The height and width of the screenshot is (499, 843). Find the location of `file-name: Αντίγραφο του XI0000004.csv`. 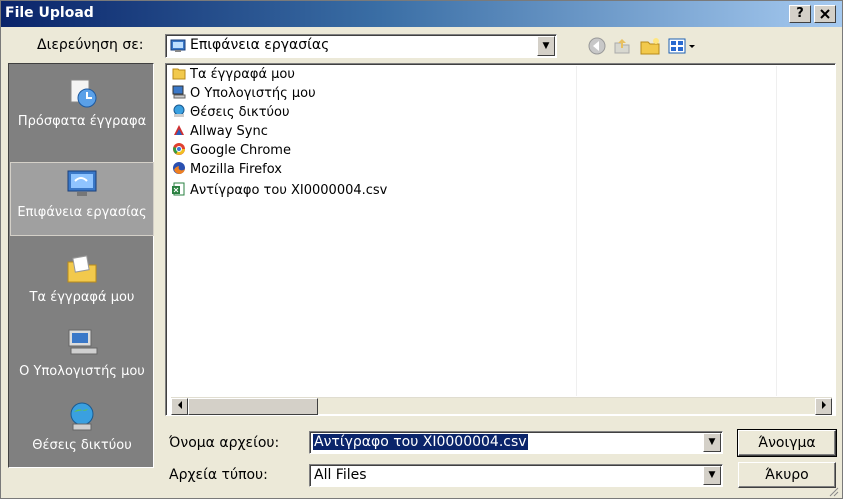

file-name: Αντίγραφο του XI0000004.csv is located at coordinates (289, 190).